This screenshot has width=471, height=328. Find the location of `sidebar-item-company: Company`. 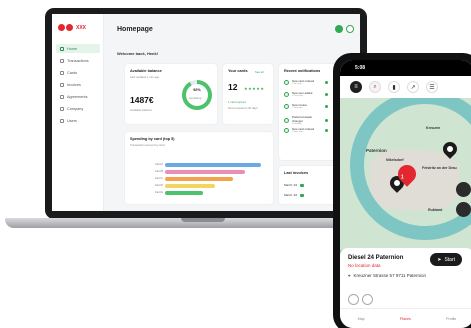

sidebar-item-company: Company is located at coordinates (78, 108).